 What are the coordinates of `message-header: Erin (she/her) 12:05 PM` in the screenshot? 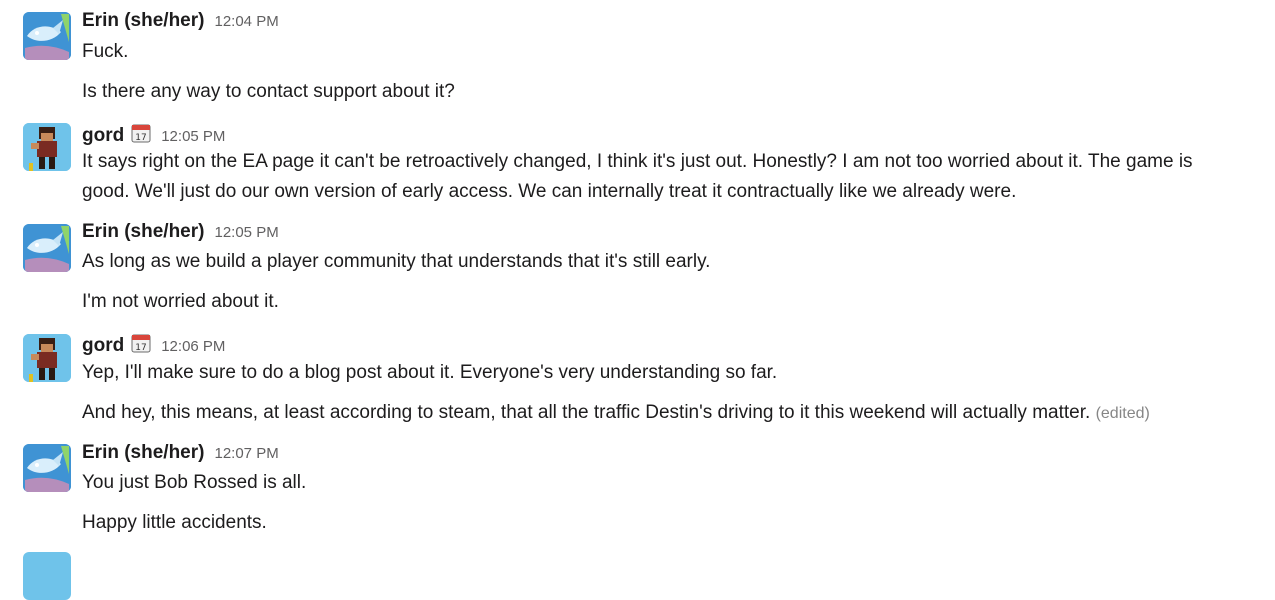 It's located at (180, 233).